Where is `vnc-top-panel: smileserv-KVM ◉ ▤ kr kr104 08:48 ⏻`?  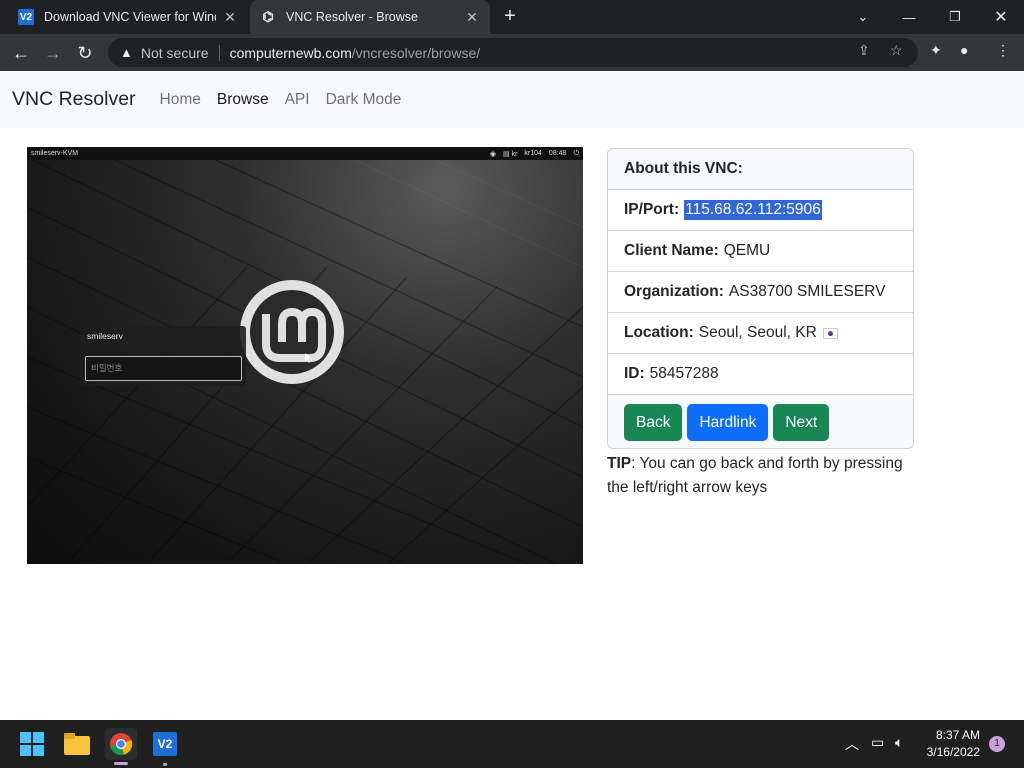 vnc-top-panel: smileserv-KVM ◉ ▤ kr kr104 08:48 ⏻ is located at coordinates (305, 153).